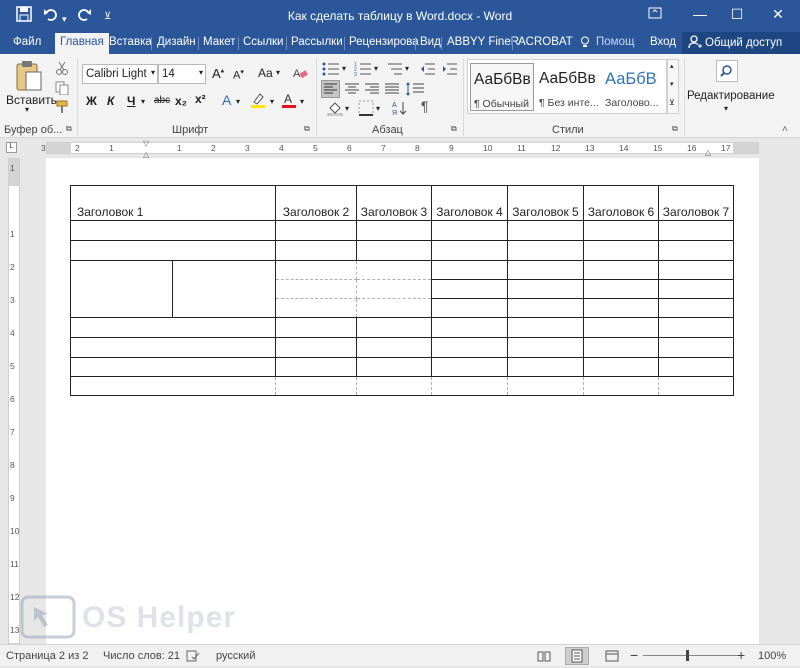 The width and height of the screenshot is (800, 668). I want to click on decrease-indent-icon, so click(428, 70).